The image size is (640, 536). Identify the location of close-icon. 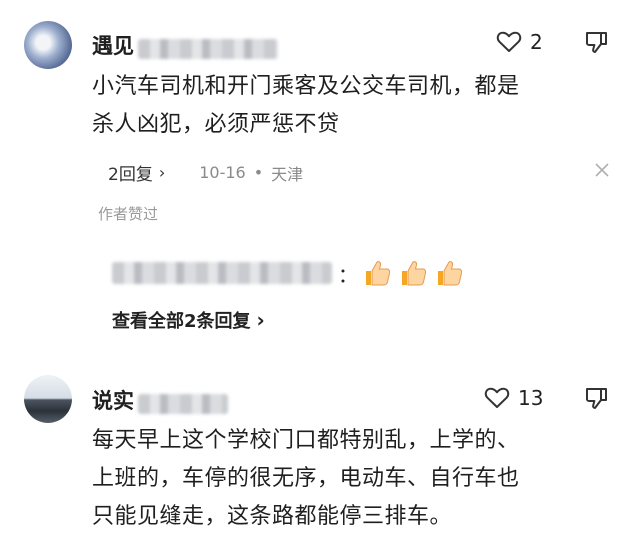
(602, 170).